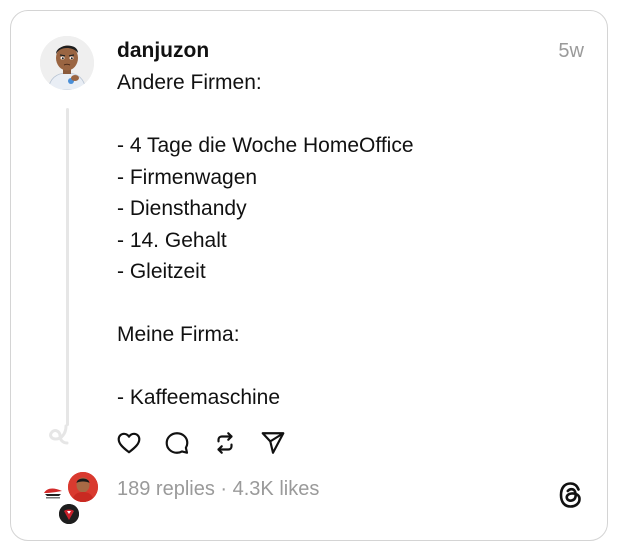 The image size is (620, 553). Describe the element at coordinates (161, 271) in the screenshot. I see `post-line: - Gleitzeit` at that location.